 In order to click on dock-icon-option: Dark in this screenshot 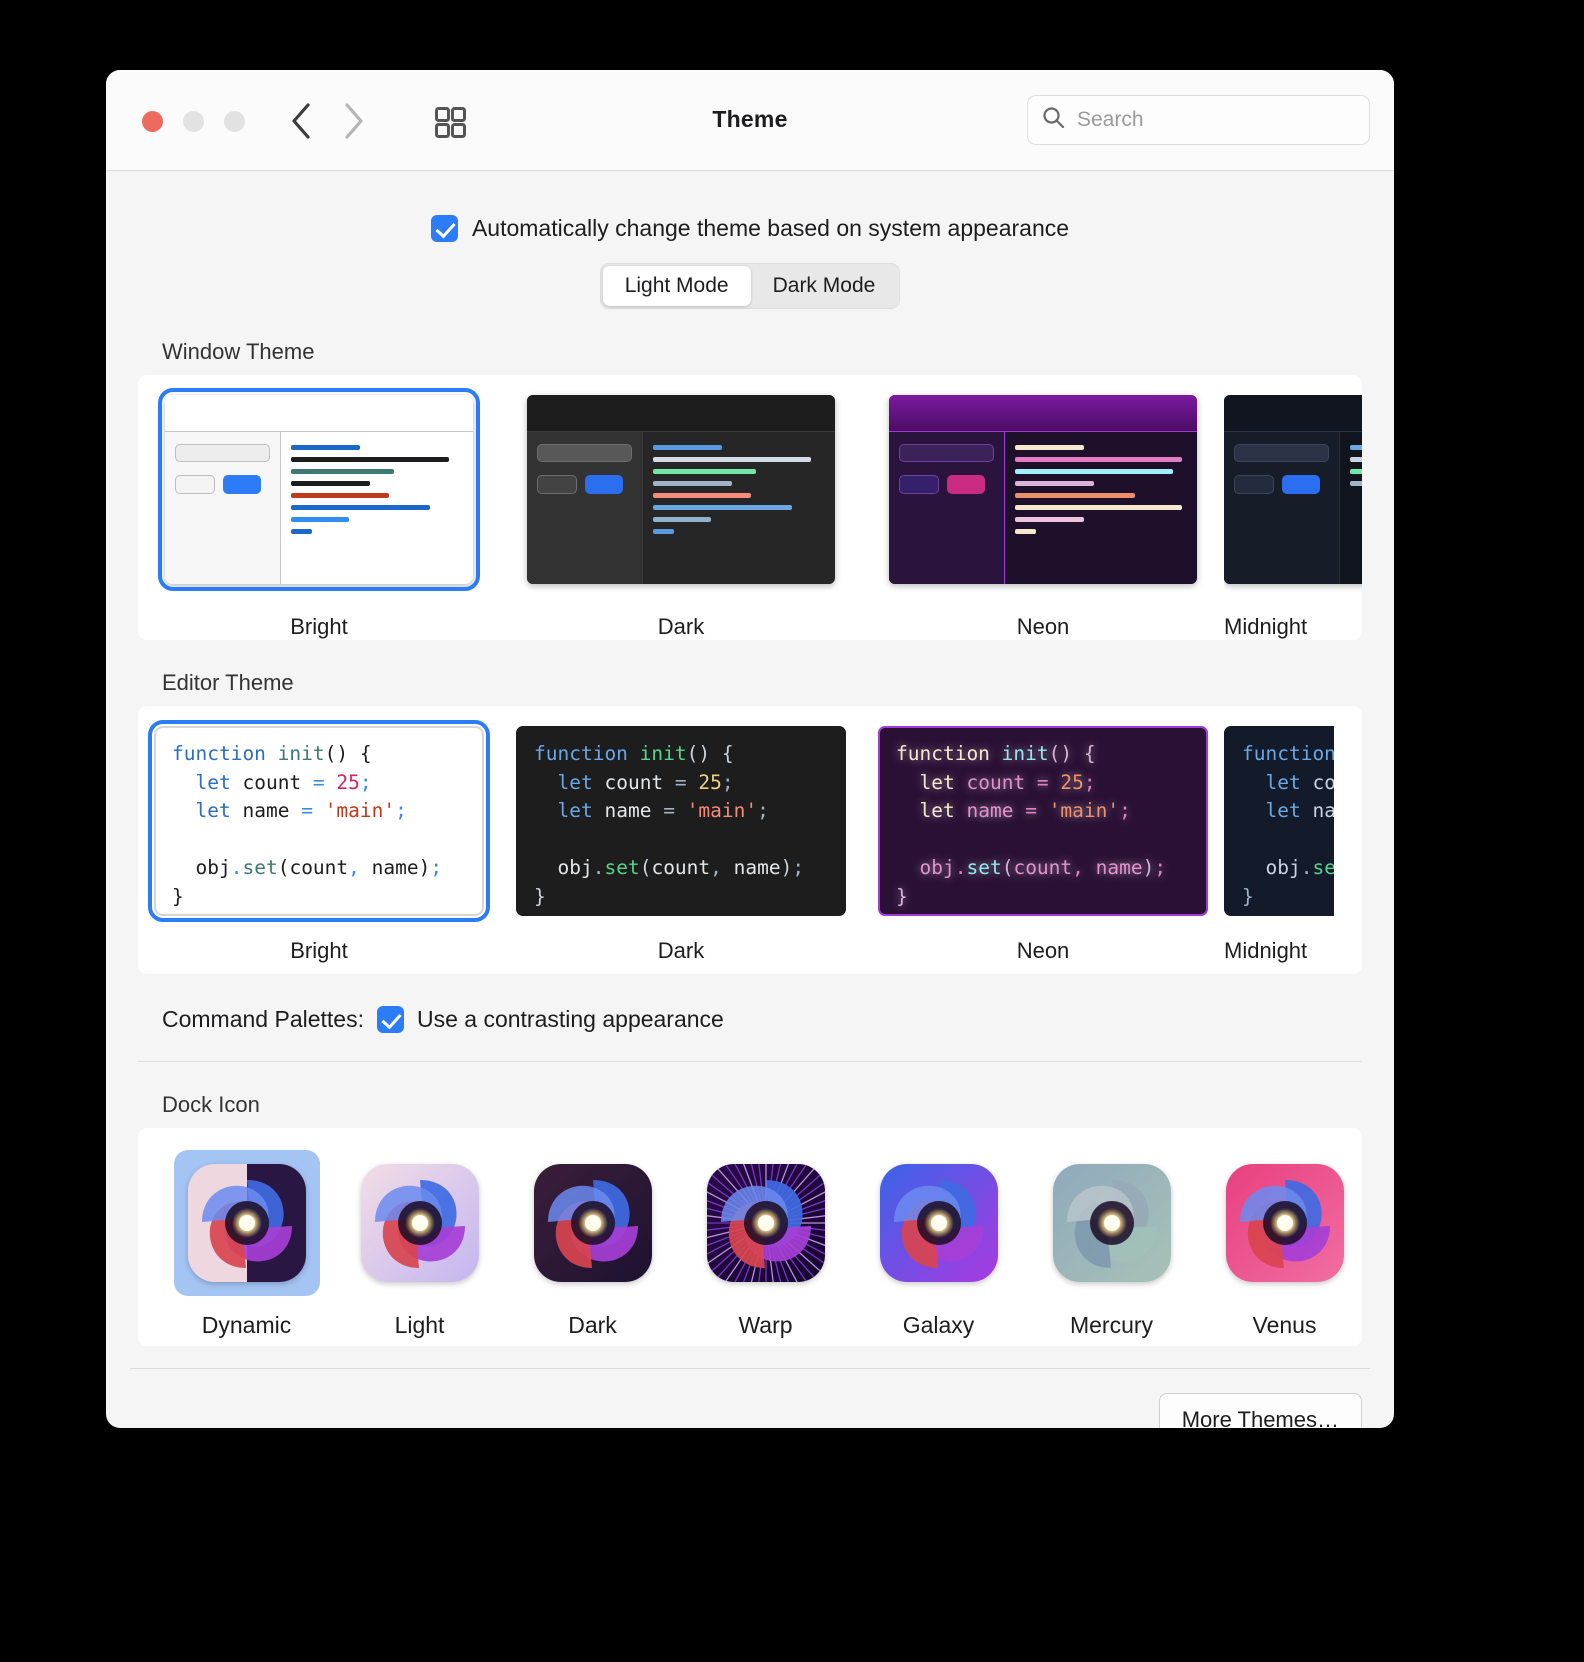, I will do `click(592, 1244)`.